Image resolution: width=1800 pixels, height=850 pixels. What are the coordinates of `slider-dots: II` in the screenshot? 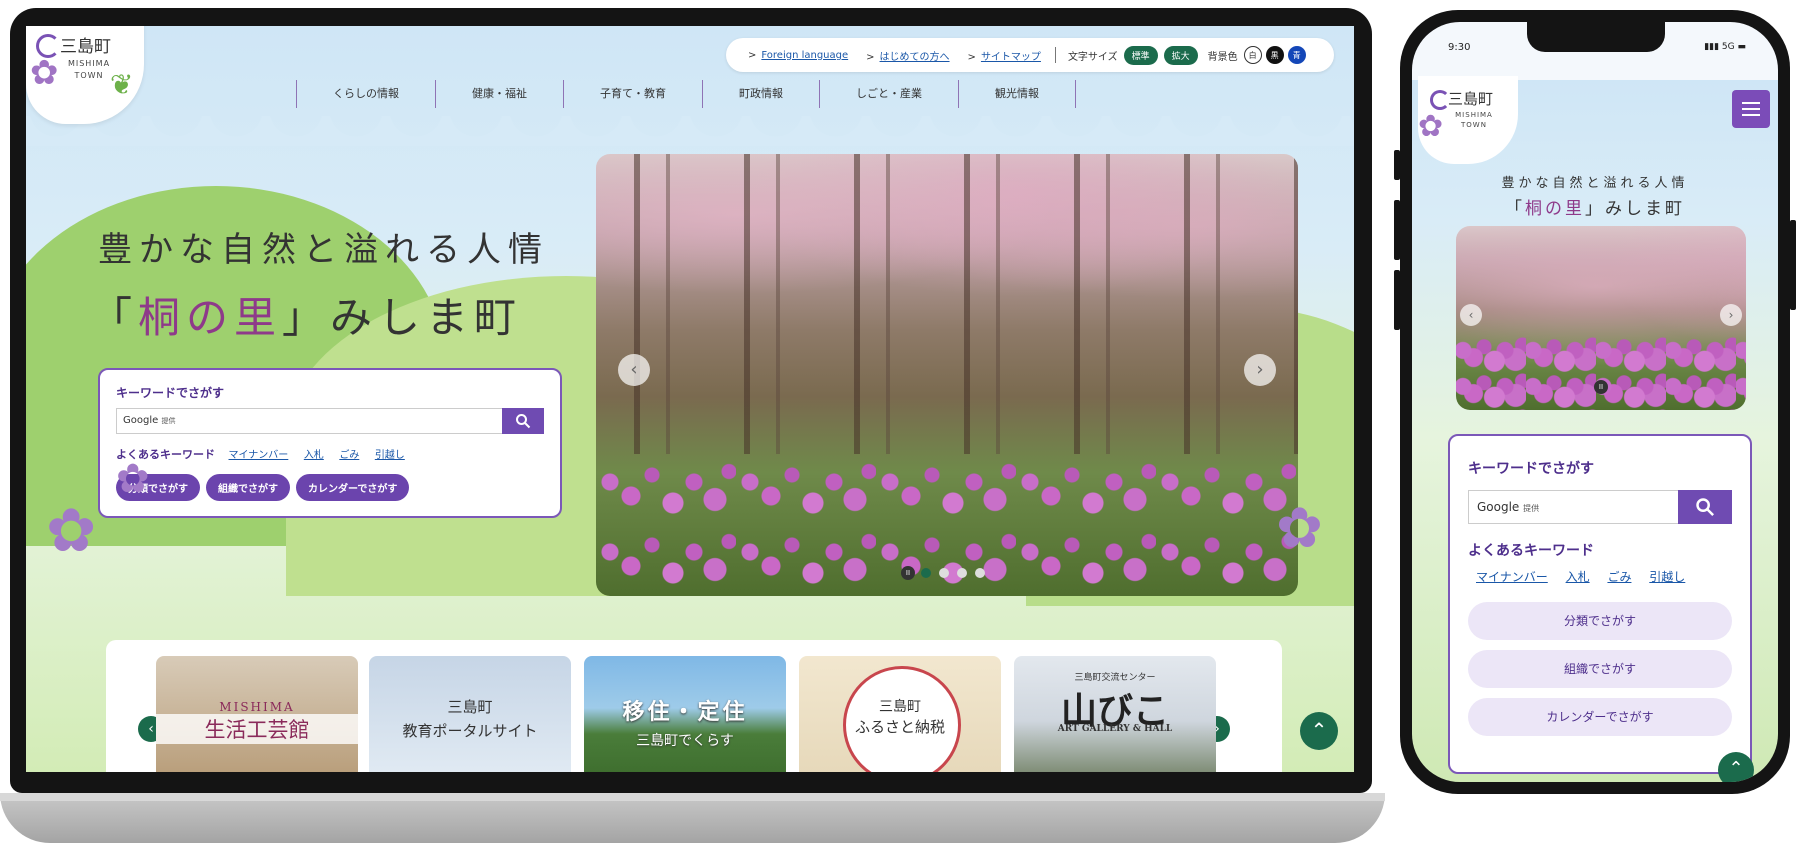 It's located at (947, 573).